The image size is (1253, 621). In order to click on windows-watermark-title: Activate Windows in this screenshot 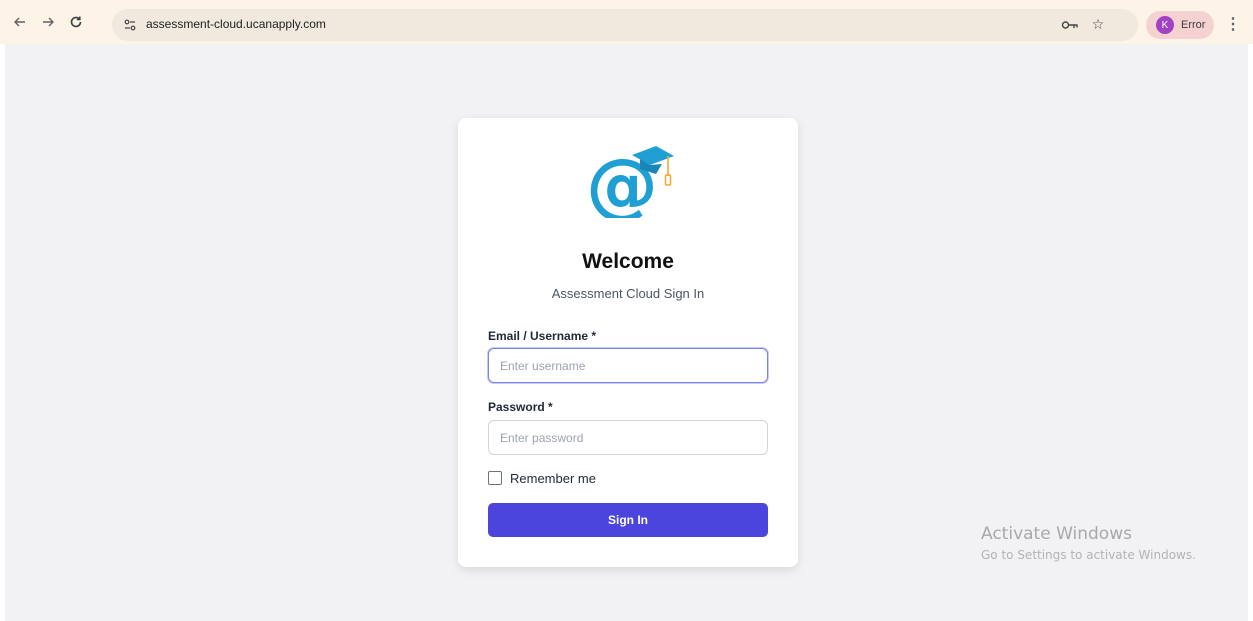, I will do `click(1056, 534)`.